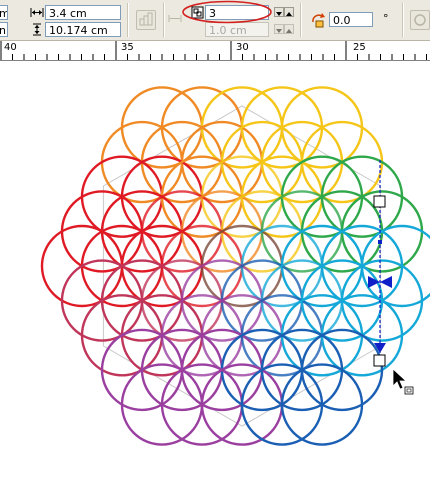  What do you see at coordinates (359, 47) in the screenshot?
I see `ruler-label-25: 25` at bounding box center [359, 47].